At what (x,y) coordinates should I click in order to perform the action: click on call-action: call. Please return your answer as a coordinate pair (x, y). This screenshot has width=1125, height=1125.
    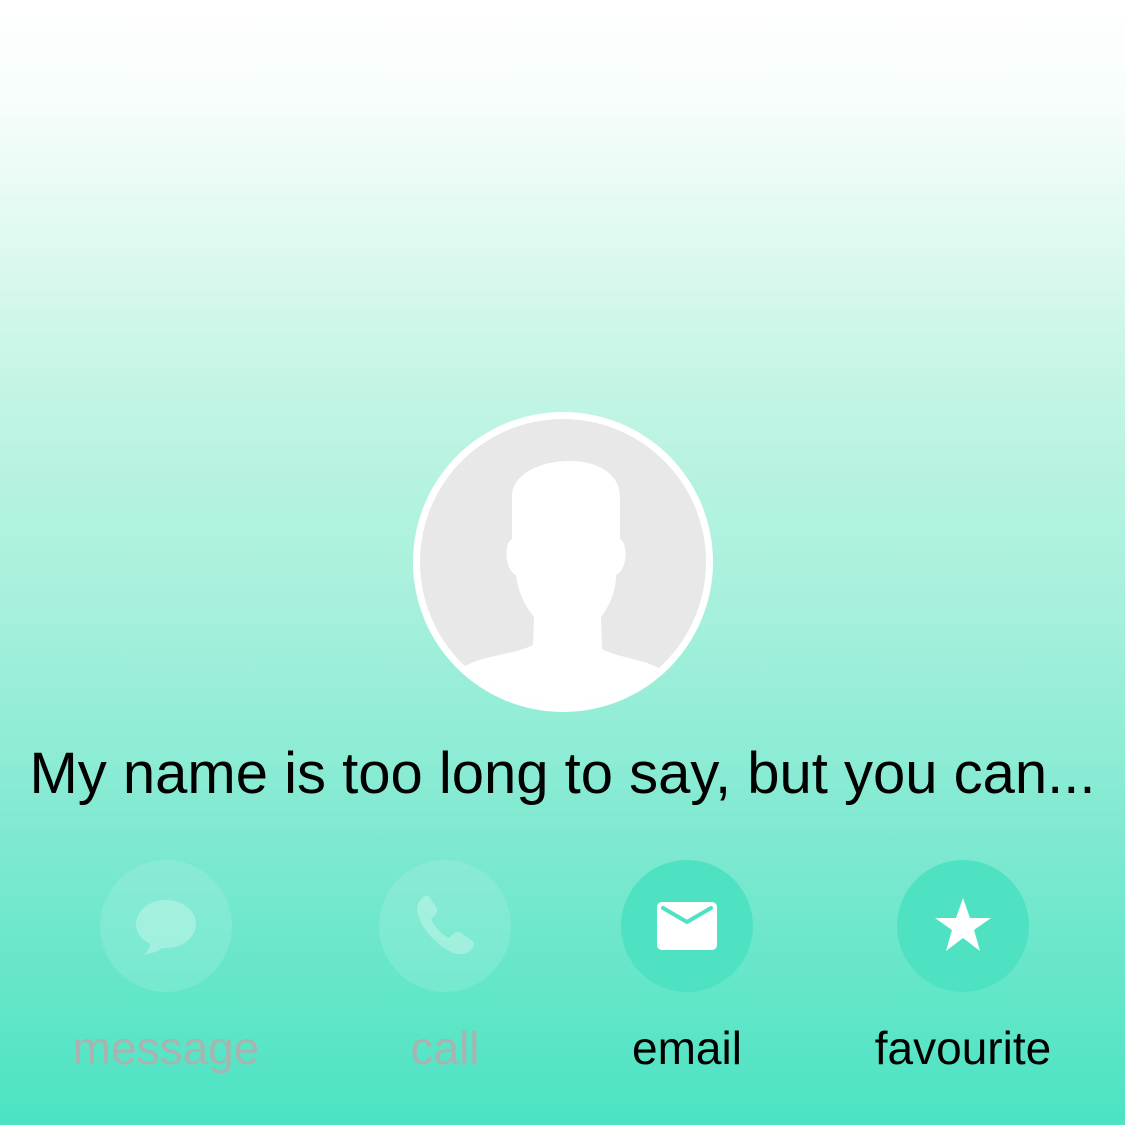
    Looking at the image, I should click on (445, 969).